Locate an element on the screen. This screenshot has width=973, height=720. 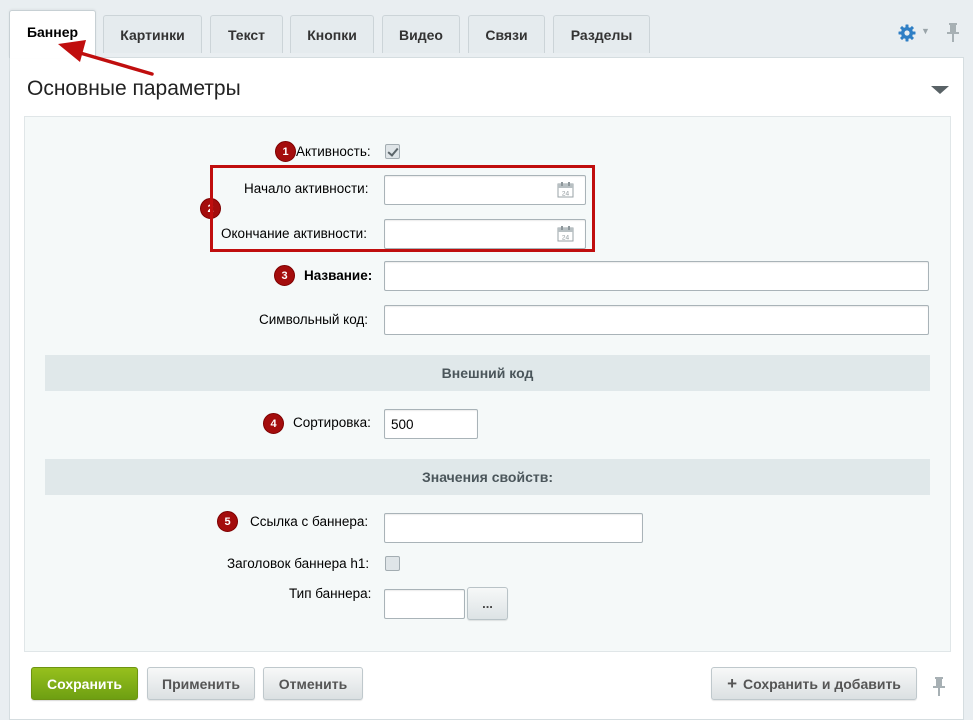
tab-links: Связи is located at coordinates (506, 34).